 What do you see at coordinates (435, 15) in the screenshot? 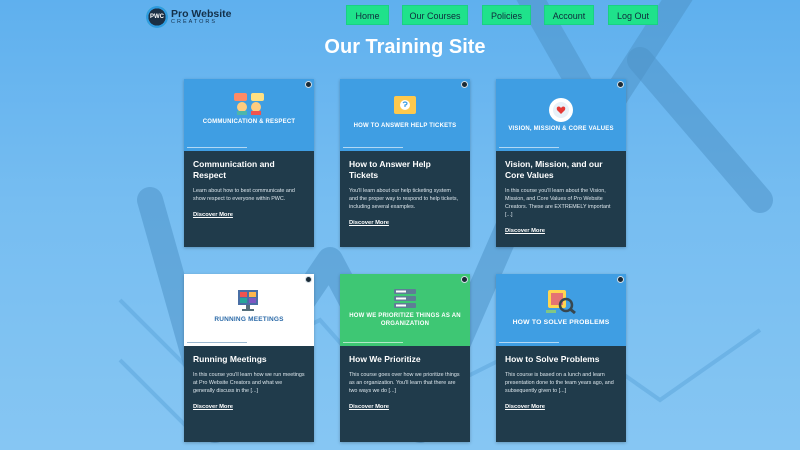
I see `nav-our-courses-button: Our Courses` at bounding box center [435, 15].